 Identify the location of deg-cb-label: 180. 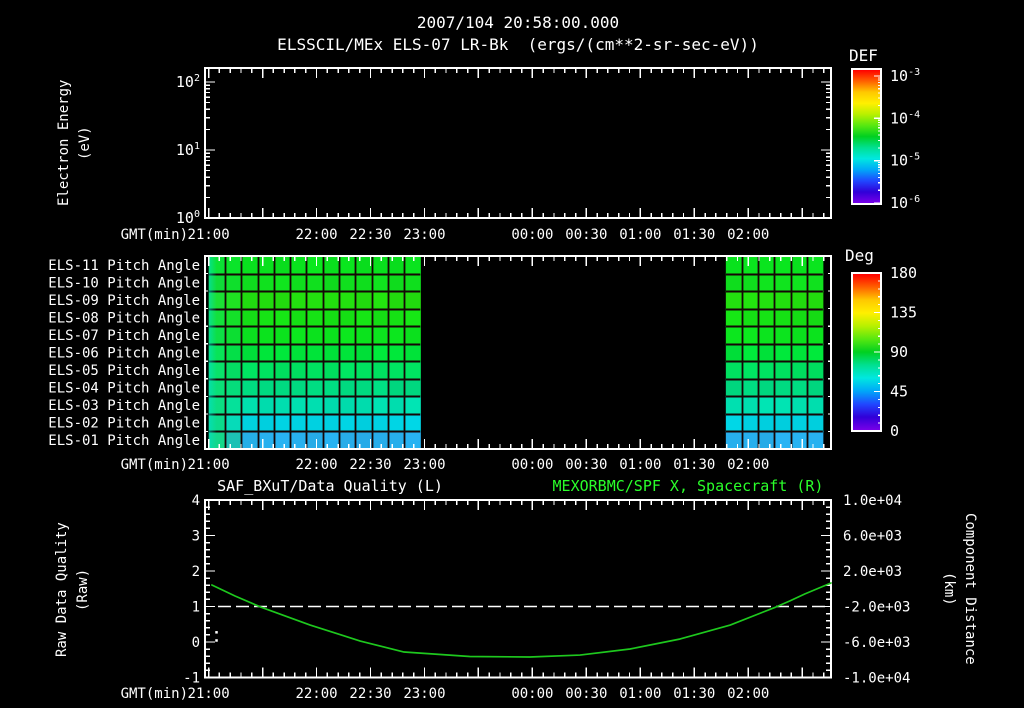
(903, 273).